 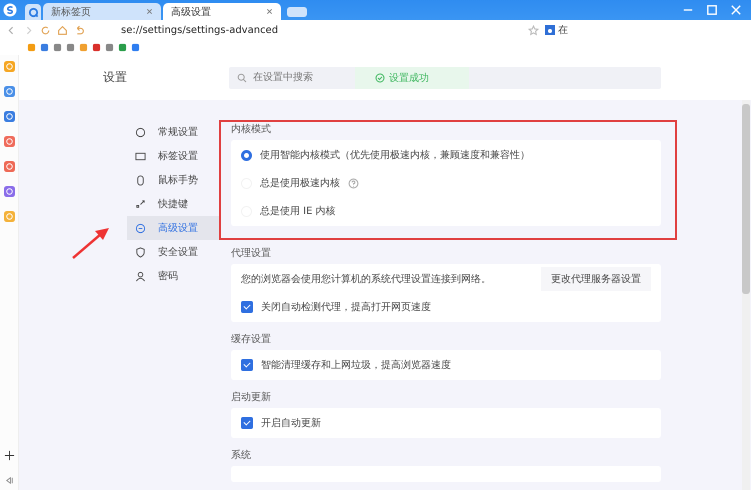 What do you see at coordinates (79, 30) in the screenshot?
I see `undo-icon` at bounding box center [79, 30].